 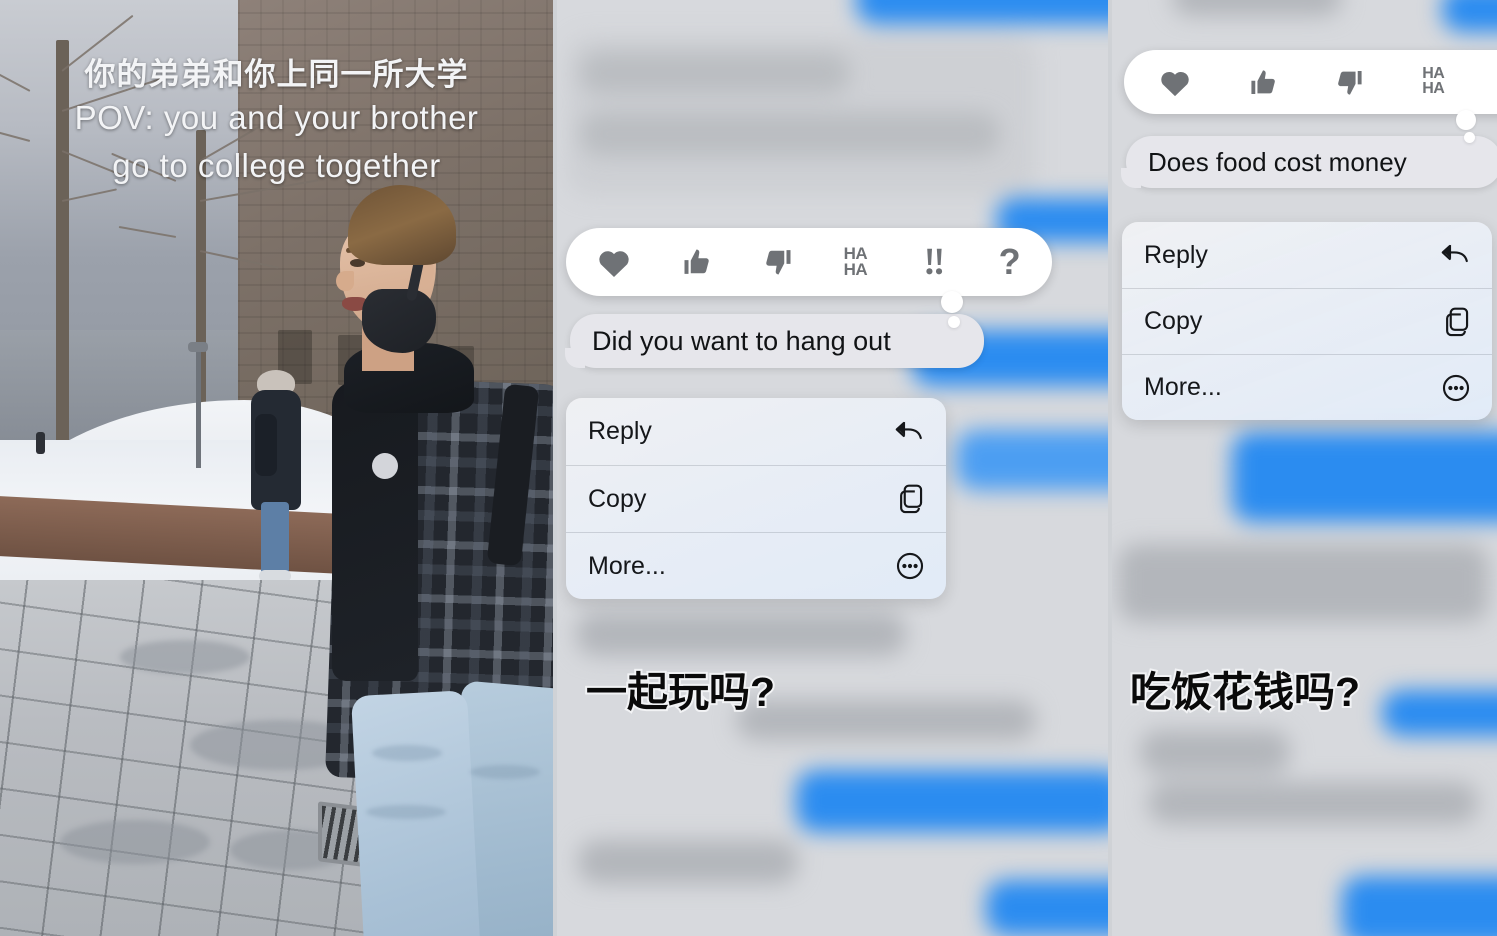 I want to click on reaction-bar-right: HA HA, so click(x=1310, y=82).